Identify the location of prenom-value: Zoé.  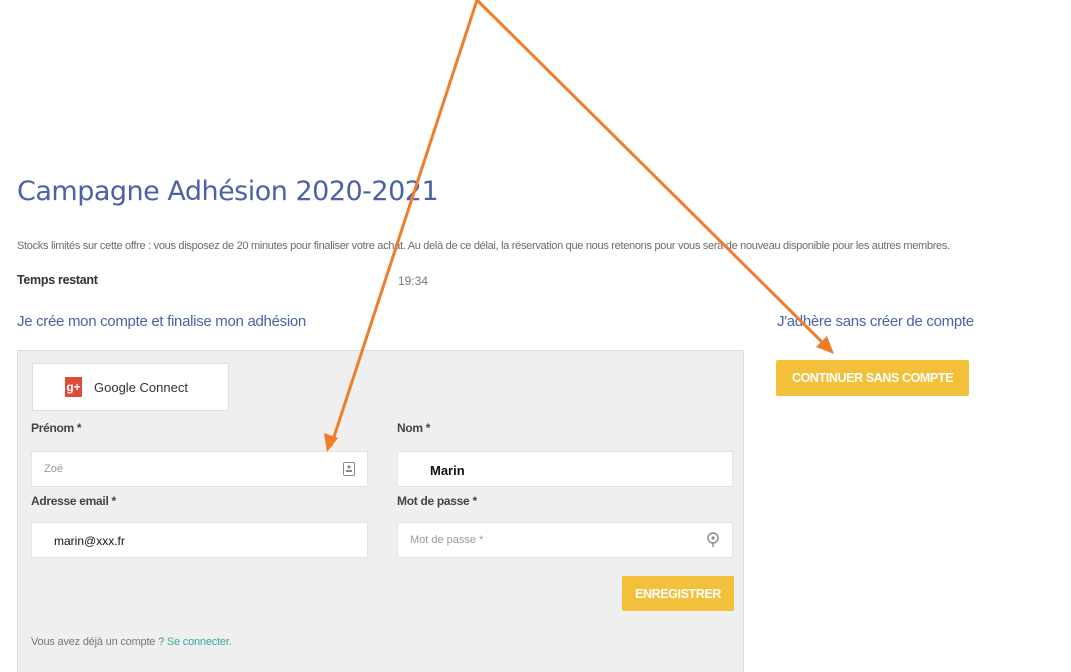
(53, 469).